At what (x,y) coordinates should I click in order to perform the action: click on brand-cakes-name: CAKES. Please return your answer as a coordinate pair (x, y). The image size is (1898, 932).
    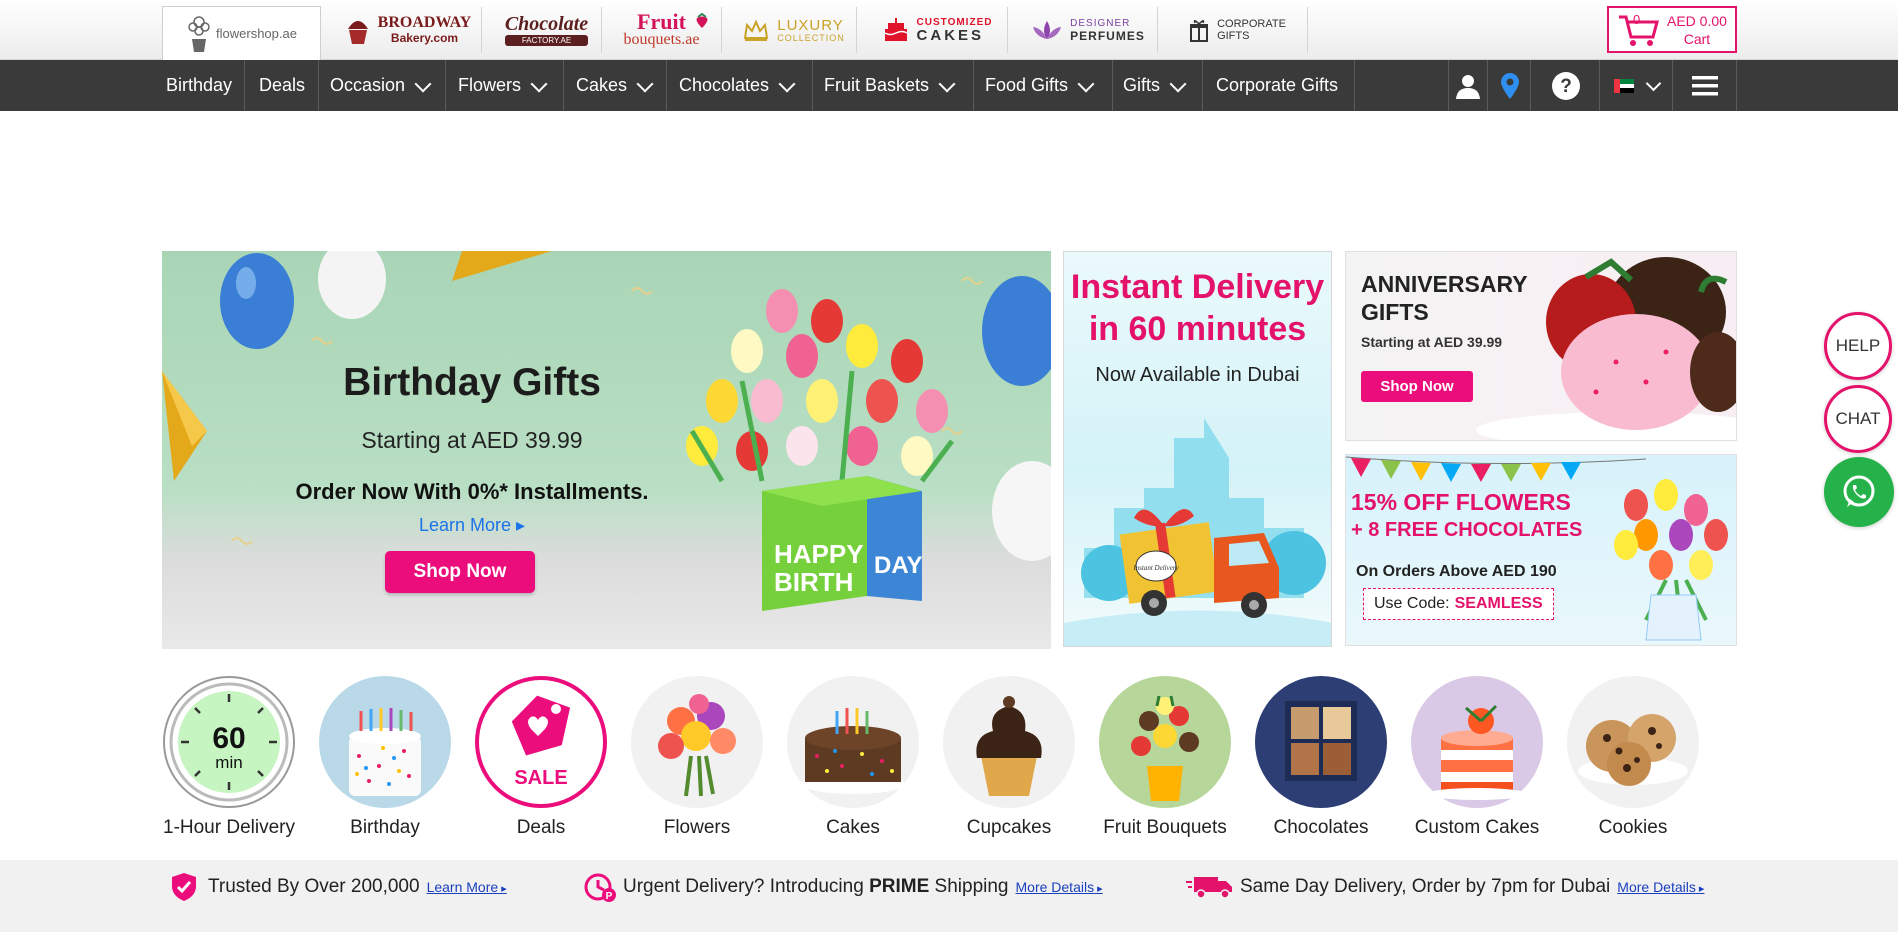
    Looking at the image, I should click on (950, 35).